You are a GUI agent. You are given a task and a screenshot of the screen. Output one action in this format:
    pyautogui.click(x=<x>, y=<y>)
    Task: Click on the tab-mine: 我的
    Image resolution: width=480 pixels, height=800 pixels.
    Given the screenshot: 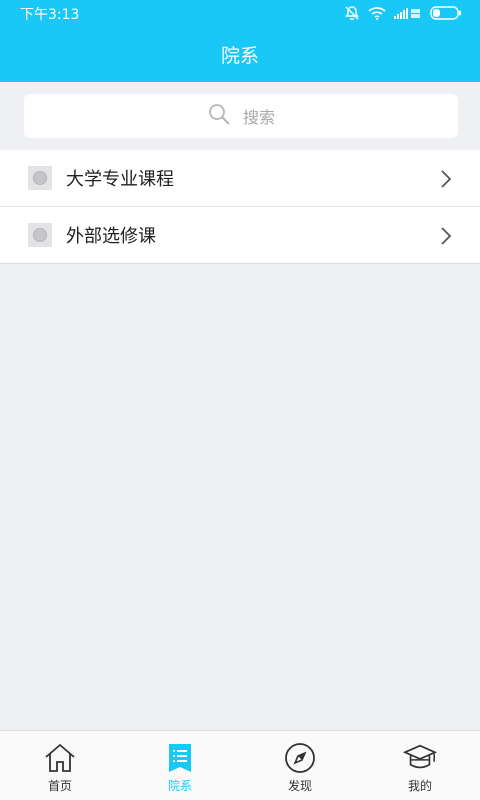 What is the action you would take?
    pyautogui.click(x=420, y=765)
    